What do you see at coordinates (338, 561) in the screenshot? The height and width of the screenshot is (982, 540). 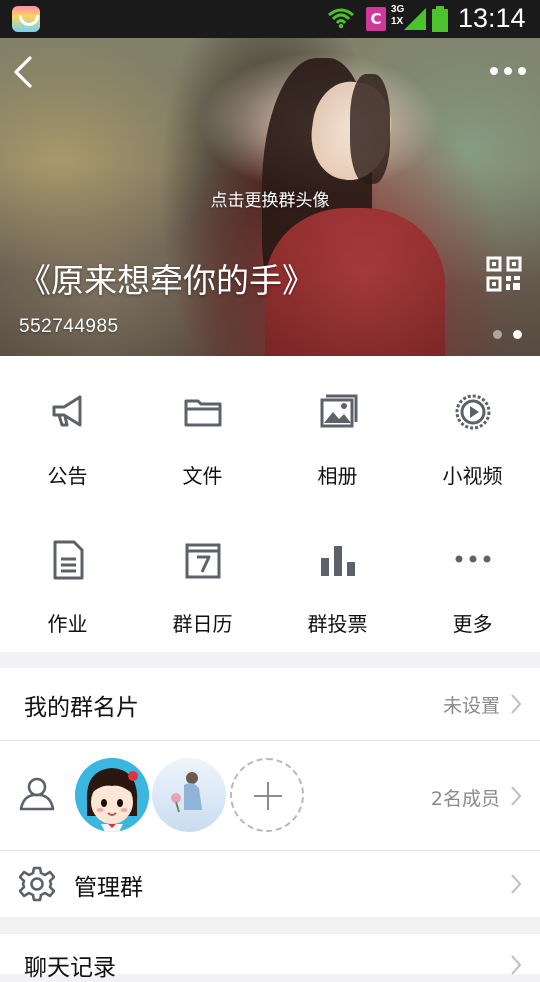 I see `bar-chart-icon` at bounding box center [338, 561].